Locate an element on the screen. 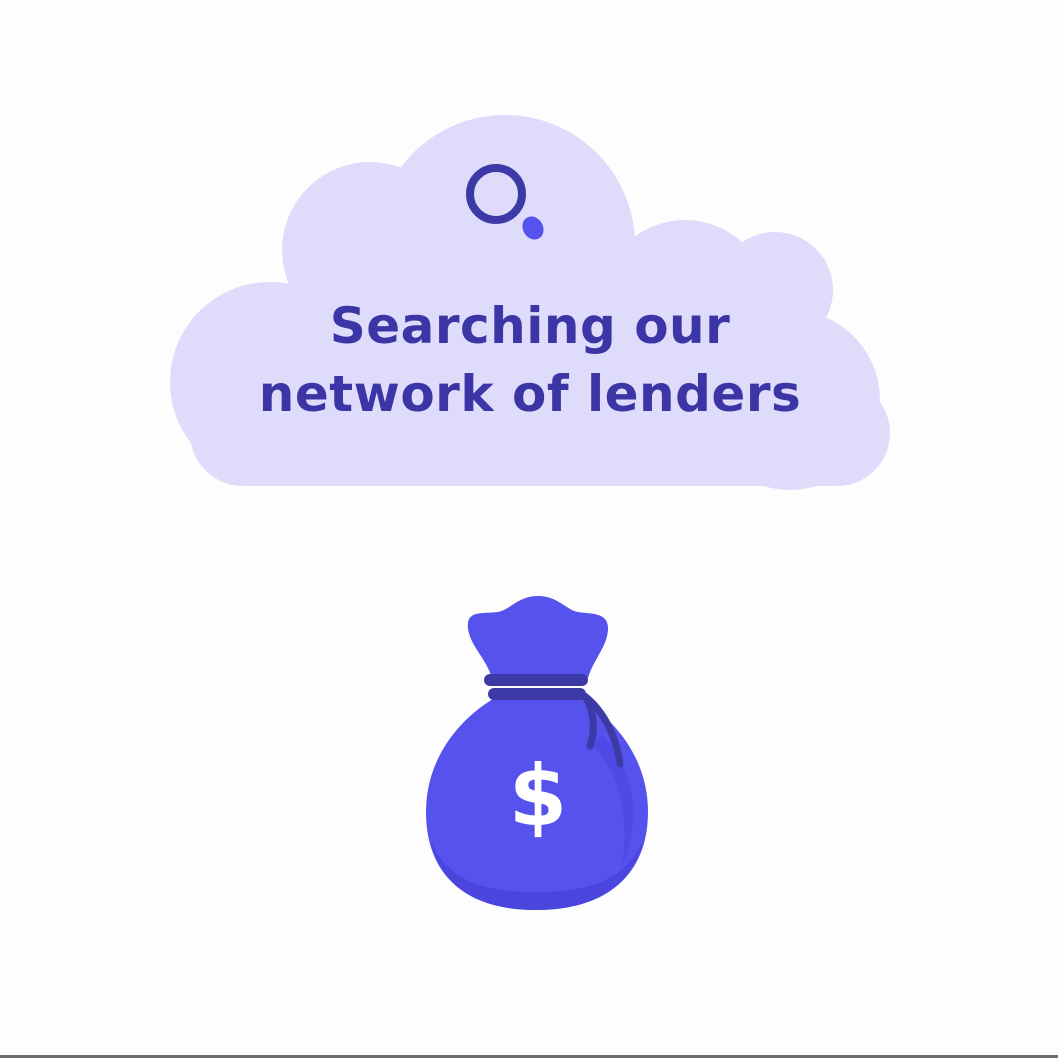  message-line-2: network of lenders is located at coordinates (530, 394).